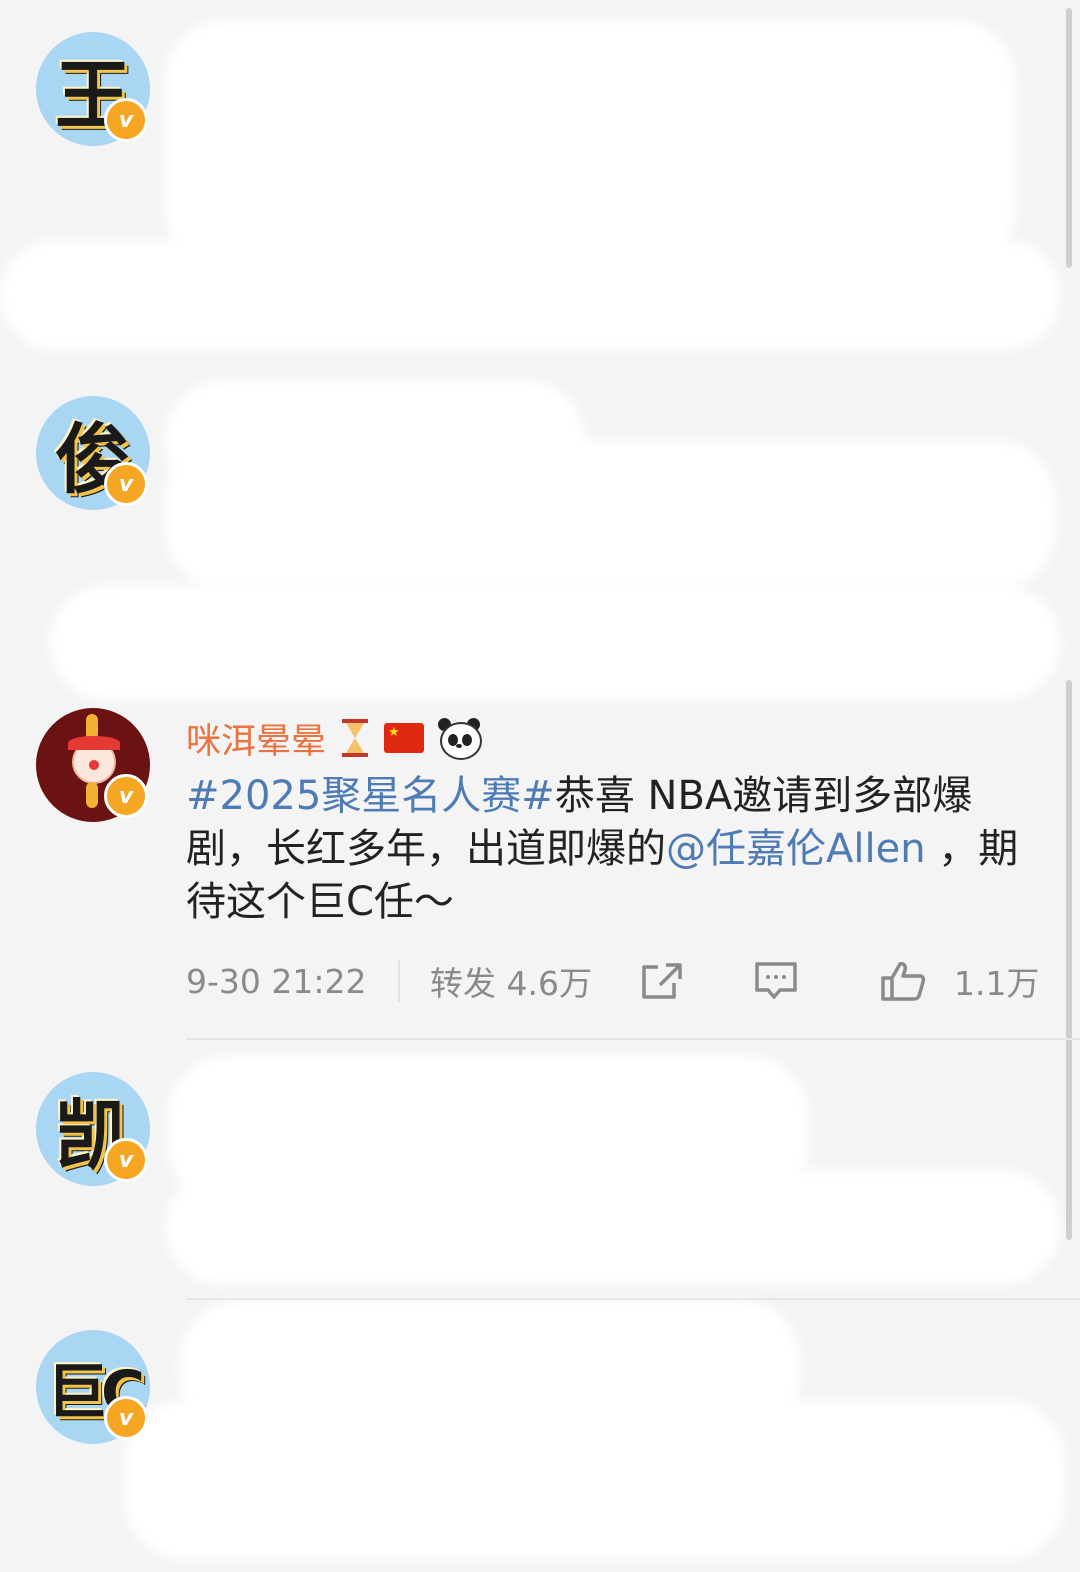 Image resolution: width=1080 pixels, height=1572 pixels. I want to click on panda-icon, so click(460, 739).